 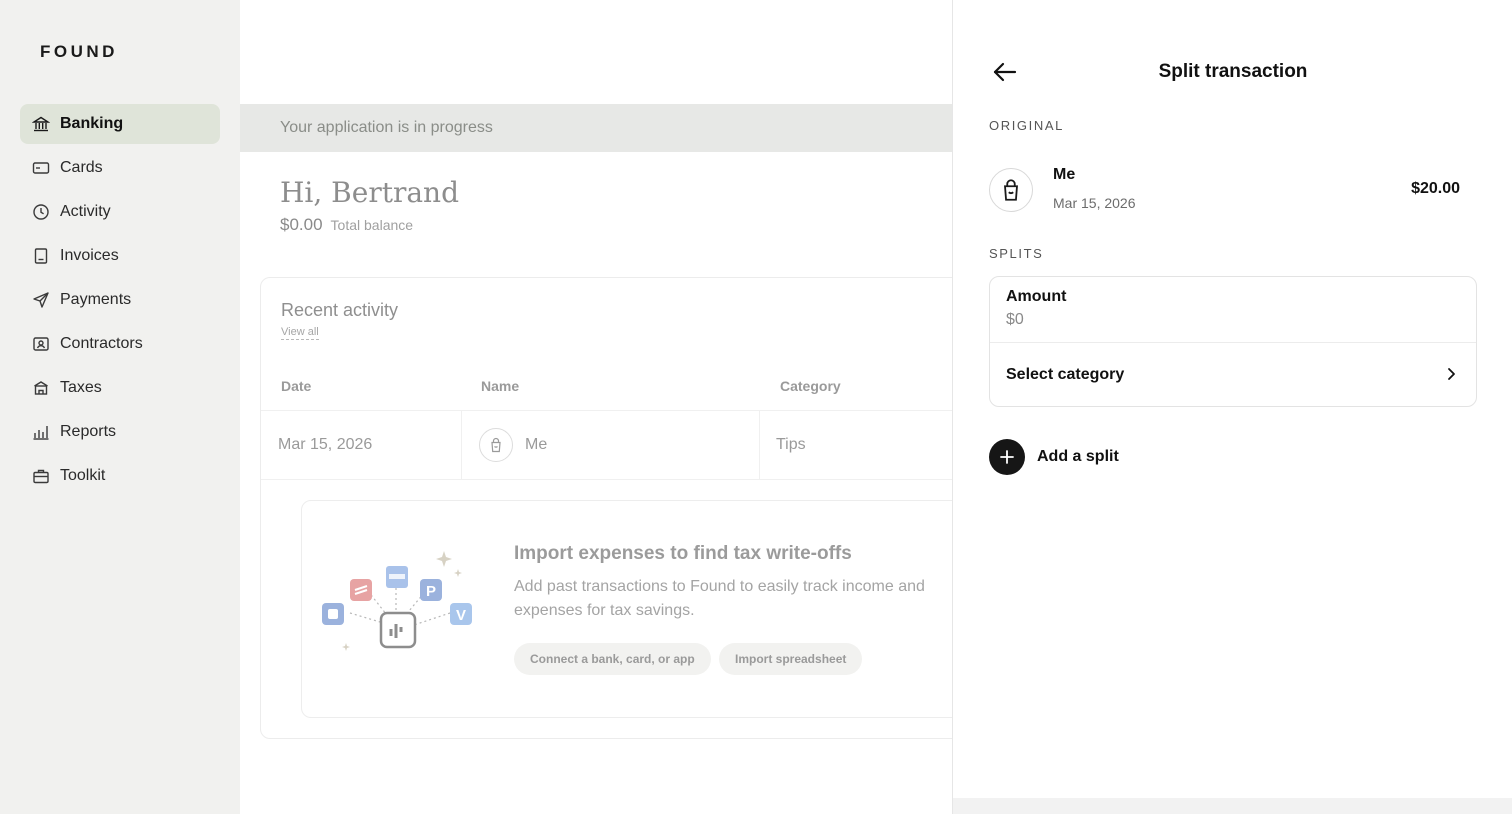 I want to click on sidebar-item-label: Activity, so click(x=85, y=211).